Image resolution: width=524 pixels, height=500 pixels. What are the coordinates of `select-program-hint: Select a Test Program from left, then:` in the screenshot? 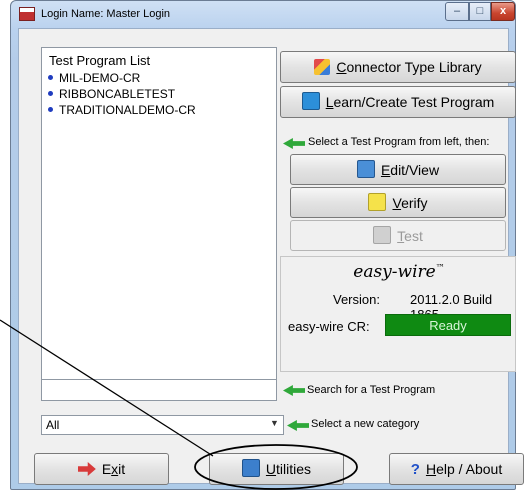 It's located at (399, 142).